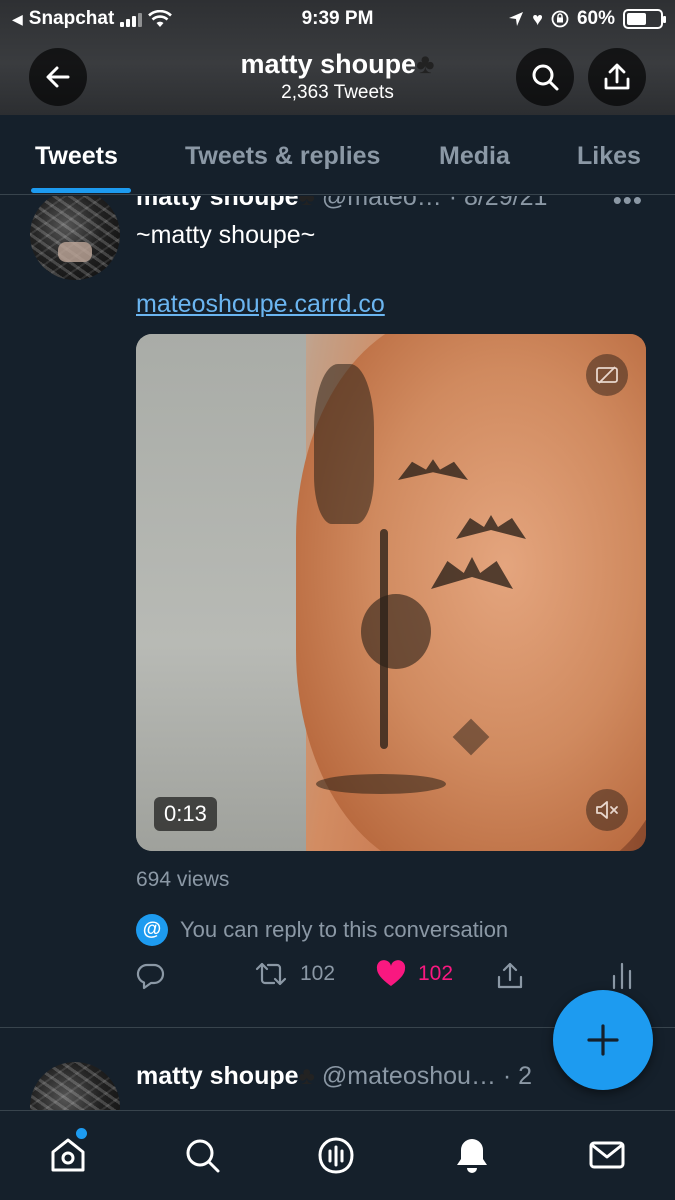 This screenshot has height=1200, width=675. I want to click on hands-tattoo, so click(381, 784).